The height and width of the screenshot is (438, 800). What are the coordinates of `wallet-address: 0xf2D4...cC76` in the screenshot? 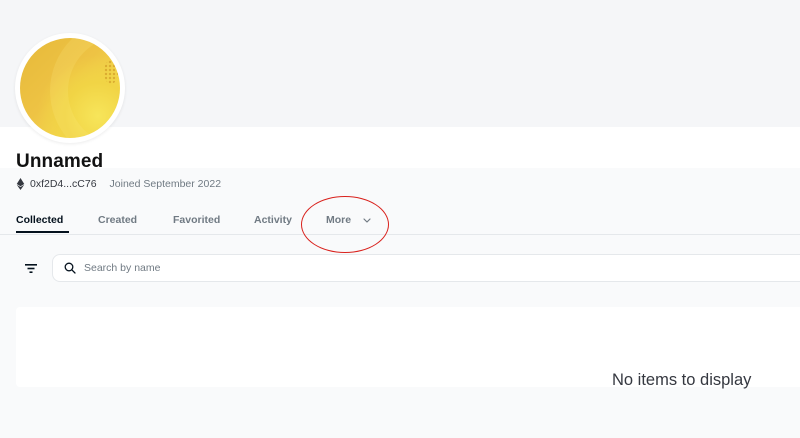 It's located at (63, 184).